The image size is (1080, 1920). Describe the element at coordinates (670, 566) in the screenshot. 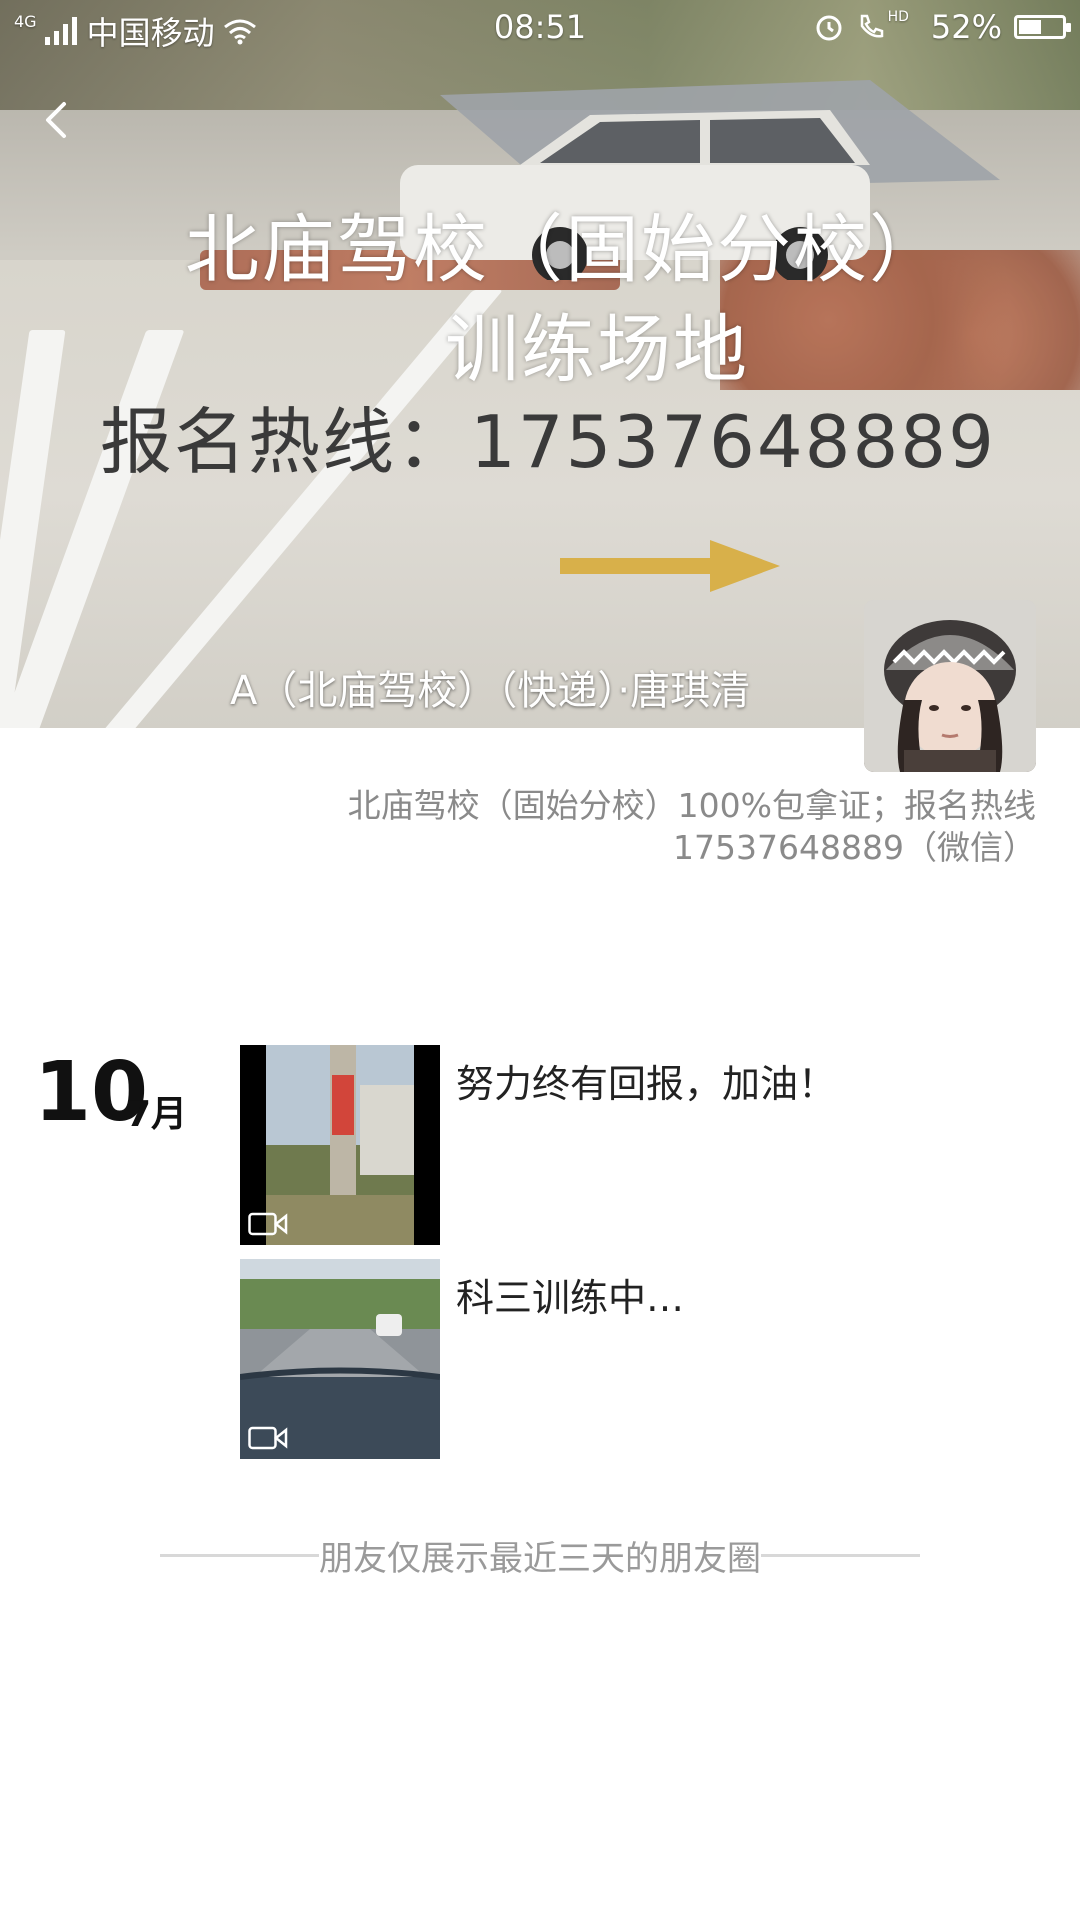

I see `road-arrow-mark` at that location.